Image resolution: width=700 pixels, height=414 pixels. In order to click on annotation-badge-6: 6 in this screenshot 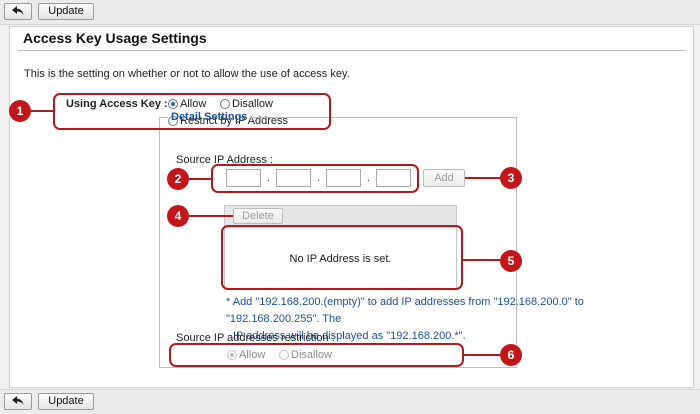, I will do `click(511, 355)`.